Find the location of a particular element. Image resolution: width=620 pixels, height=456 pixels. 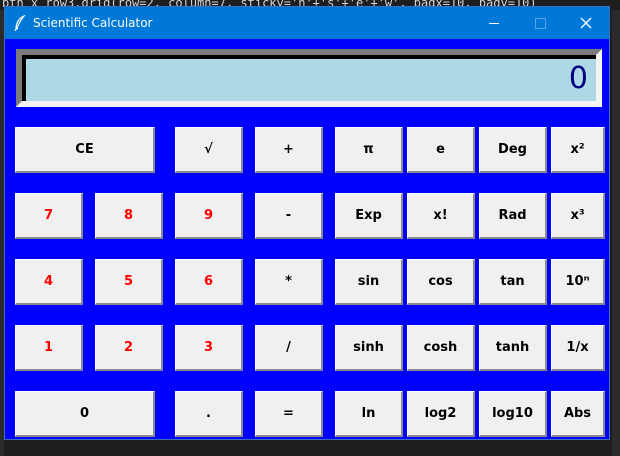

minimize-button is located at coordinates (494, 23).